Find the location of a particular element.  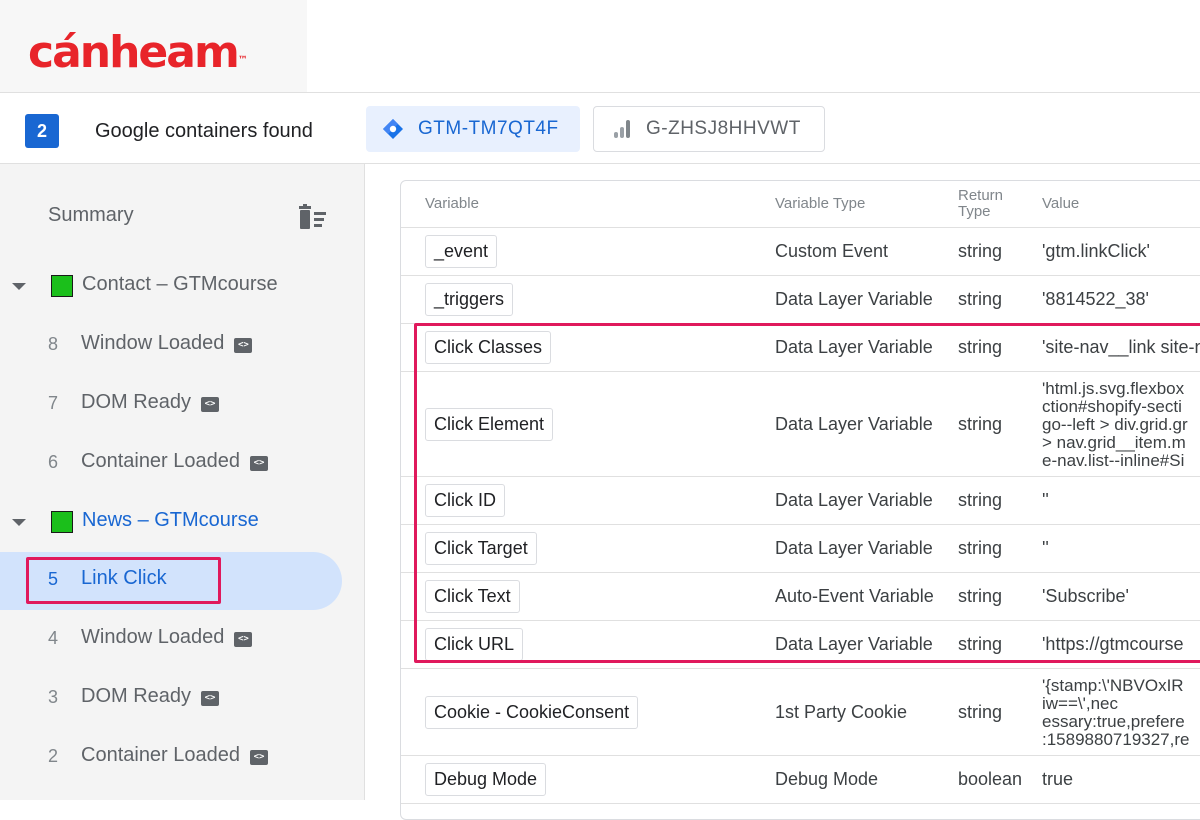

container-count-badge: 2 is located at coordinates (42, 131).